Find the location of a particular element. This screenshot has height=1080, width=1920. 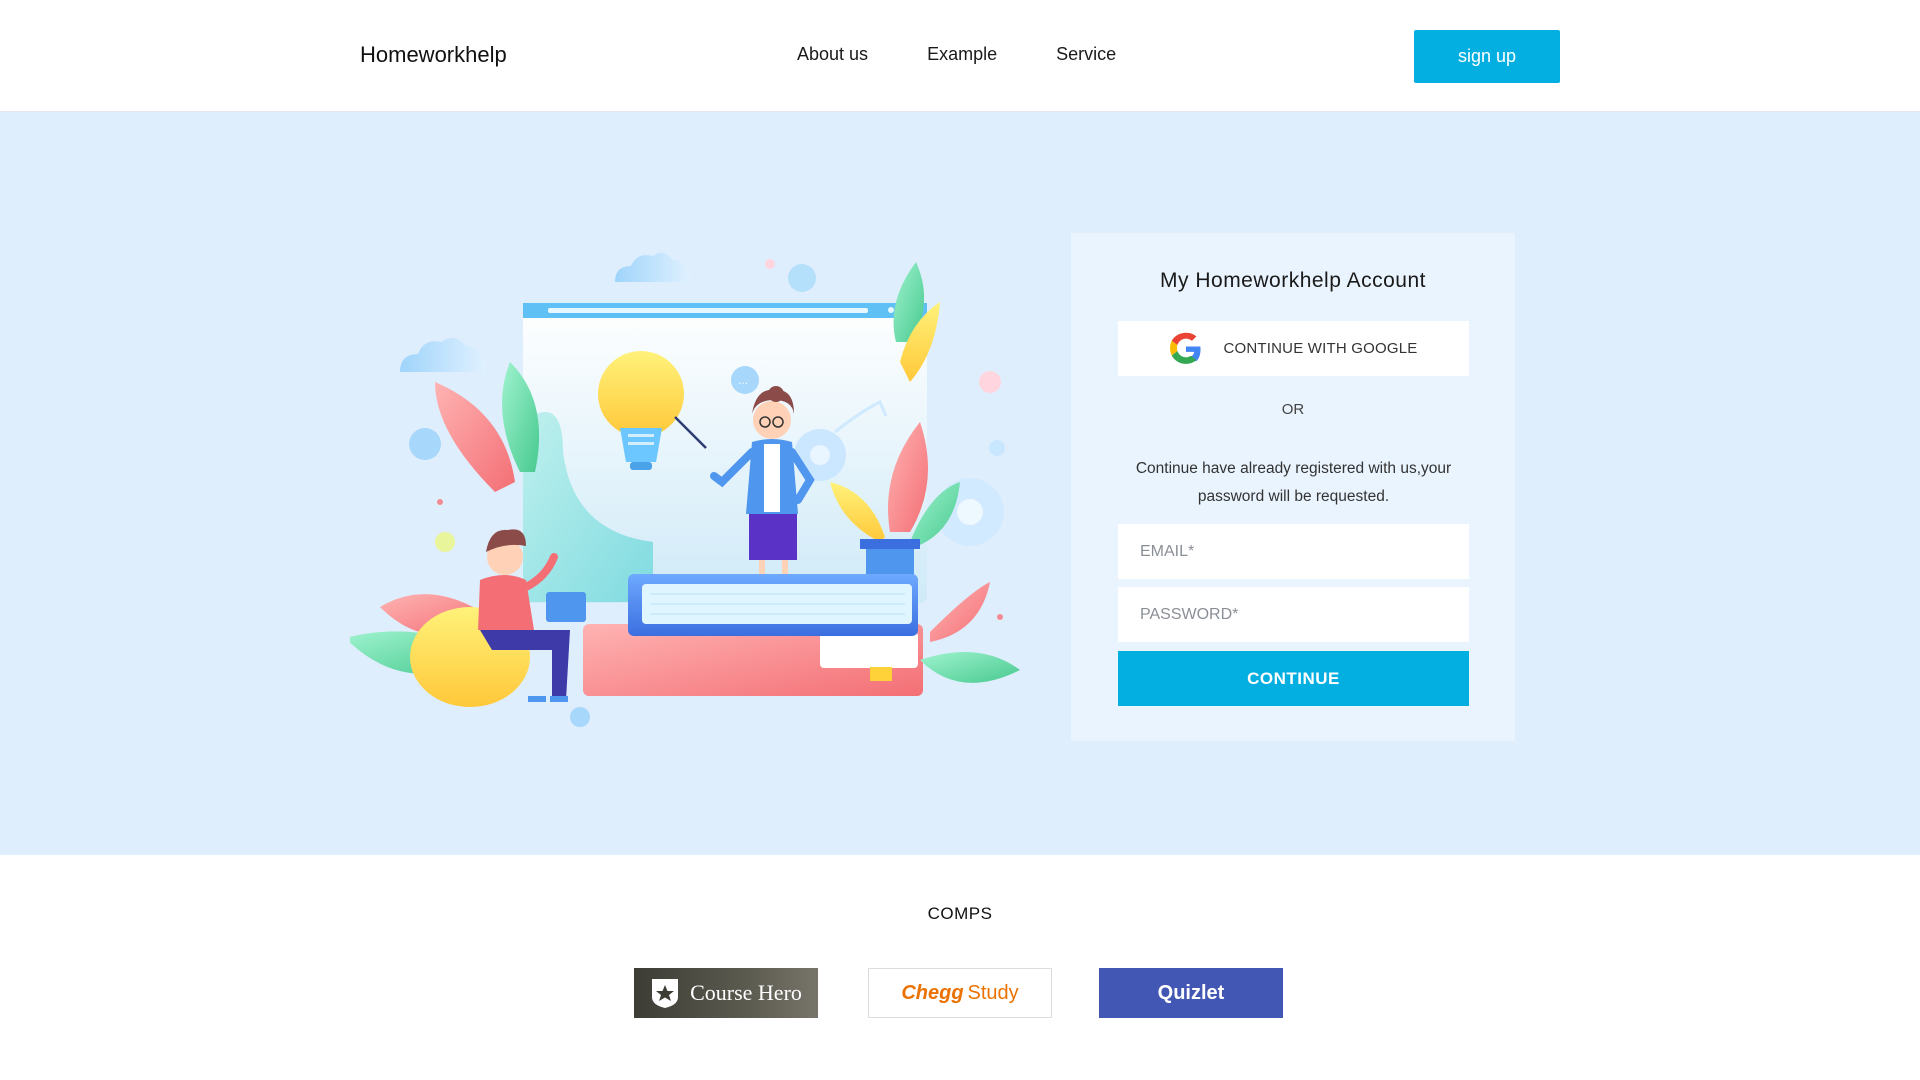

main-nav: About us Example Service is located at coordinates (956, 54).